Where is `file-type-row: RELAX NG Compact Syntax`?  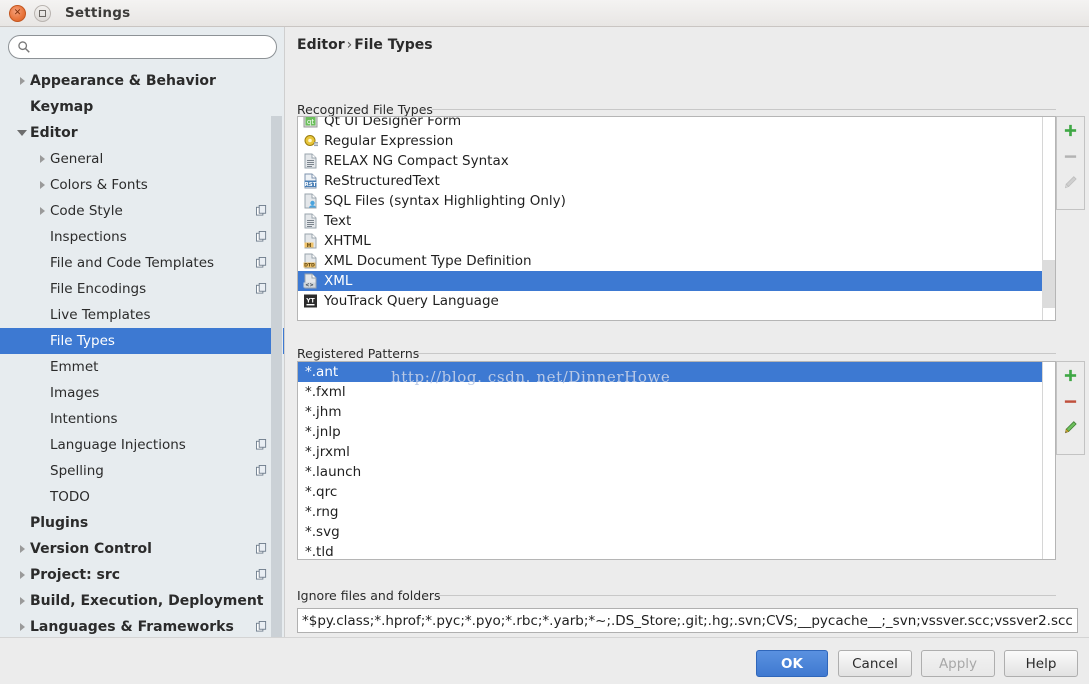
file-type-row: RELAX NG Compact Syntax is located at coordinates (670, 161).